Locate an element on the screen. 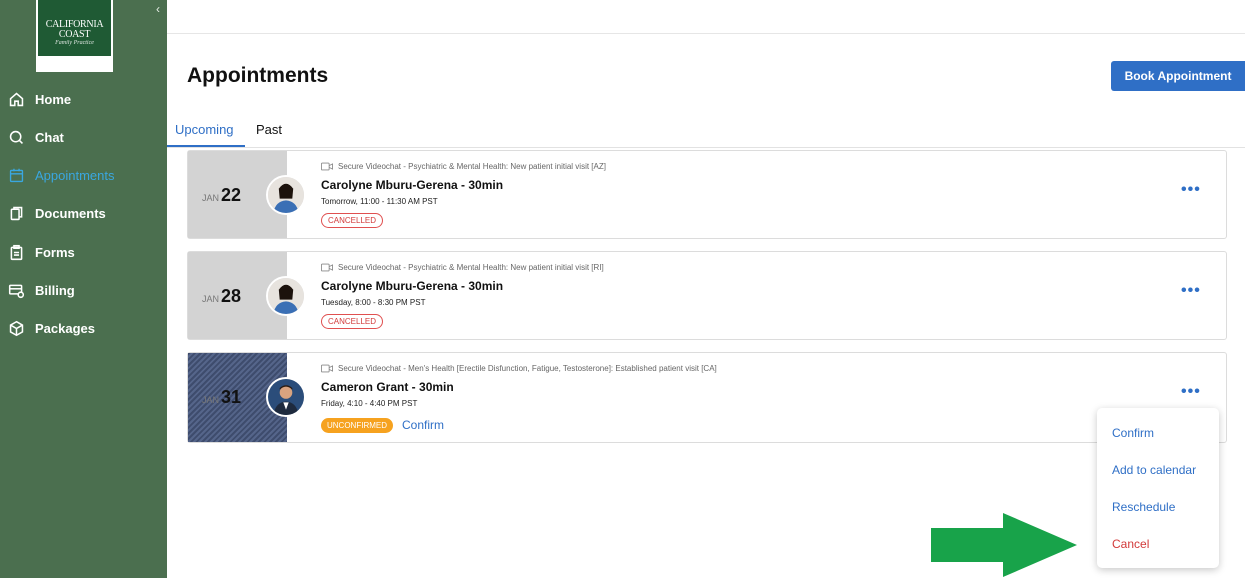 The image size is (1245, 578). header-divider is located at coordinates (706, 33).